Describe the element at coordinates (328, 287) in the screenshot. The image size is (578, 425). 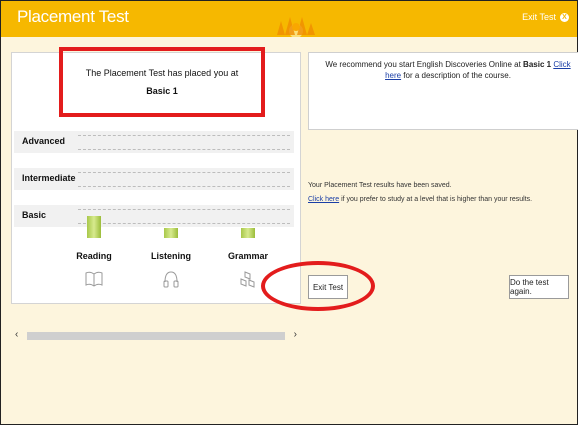
I see `exit-test-button: Exit Test` at that location.